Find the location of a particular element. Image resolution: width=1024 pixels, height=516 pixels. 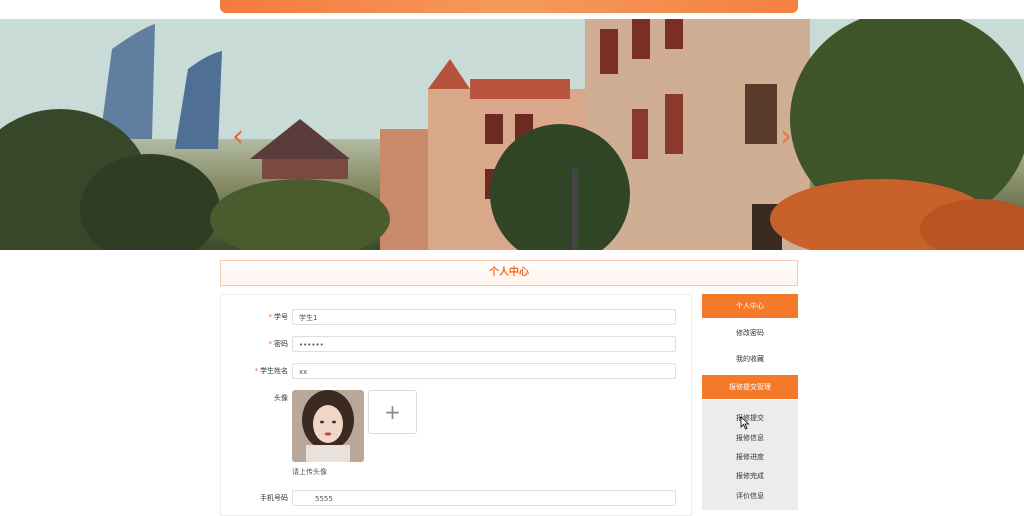

student-name-input: xx is located at coordinates (484, 371).